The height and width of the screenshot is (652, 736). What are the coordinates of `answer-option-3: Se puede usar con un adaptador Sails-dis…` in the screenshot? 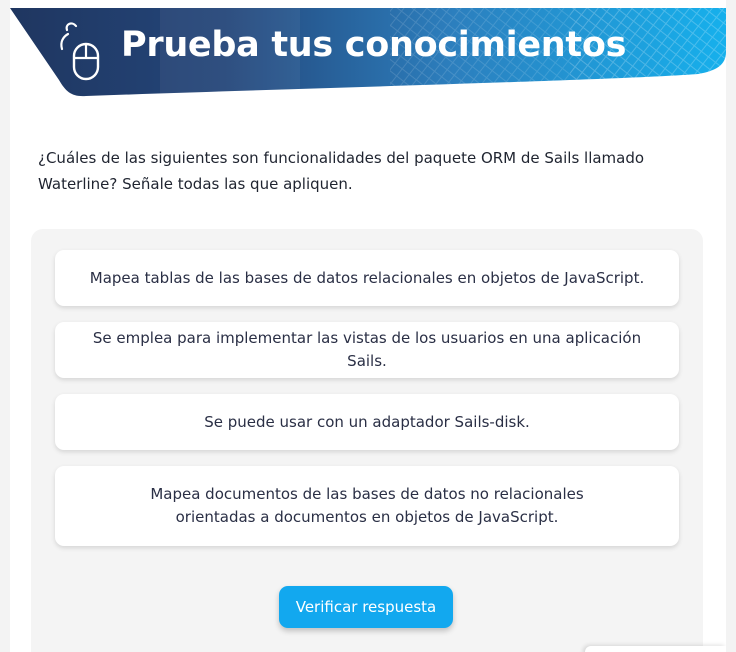 It's located at (367, 422).